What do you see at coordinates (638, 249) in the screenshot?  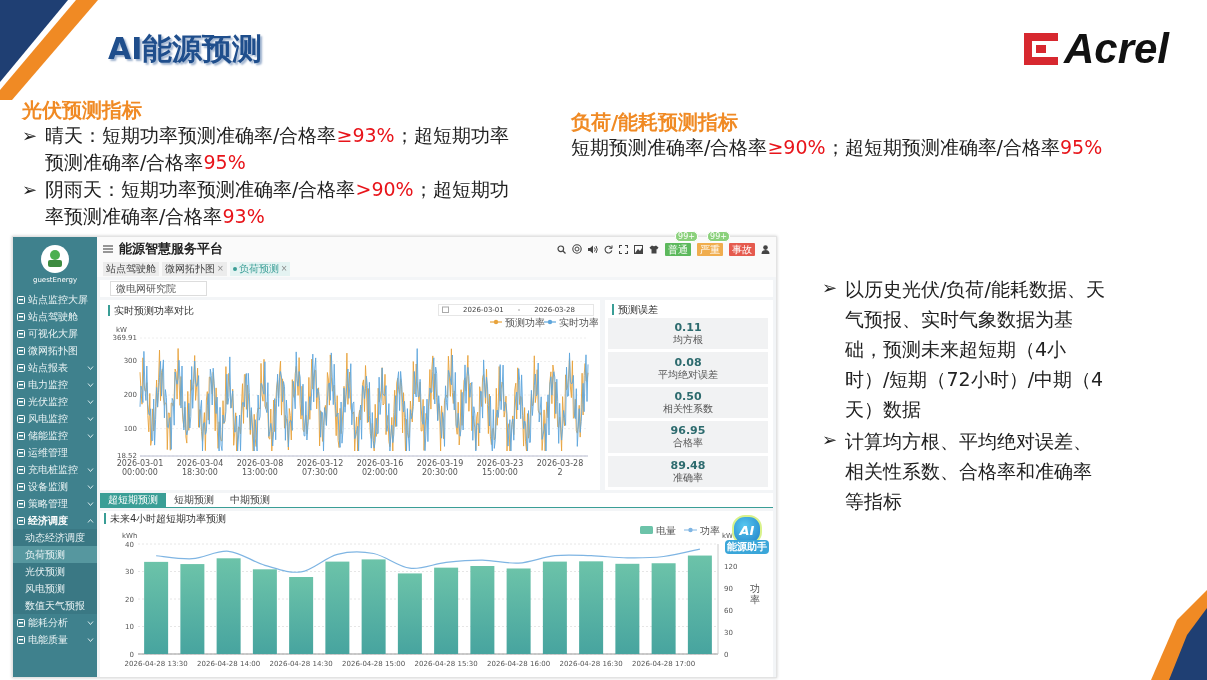 I see `image-icon` at bounding box center [638, 249].